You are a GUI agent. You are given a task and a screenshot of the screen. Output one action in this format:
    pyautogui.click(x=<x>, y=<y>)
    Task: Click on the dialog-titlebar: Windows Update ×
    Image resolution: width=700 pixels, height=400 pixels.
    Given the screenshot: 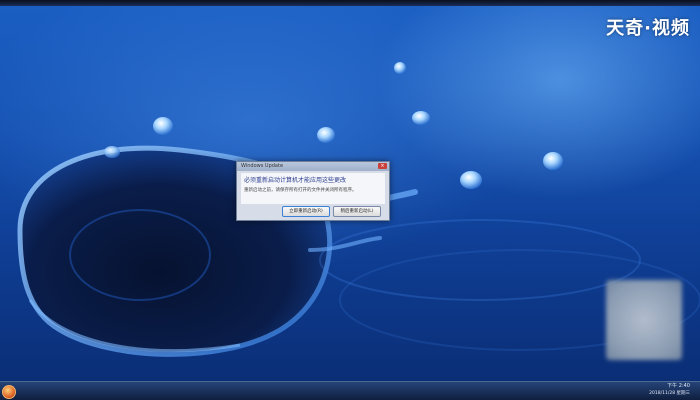 What is the action you would take?
    pyautogui.click(x=313, y=166)
    